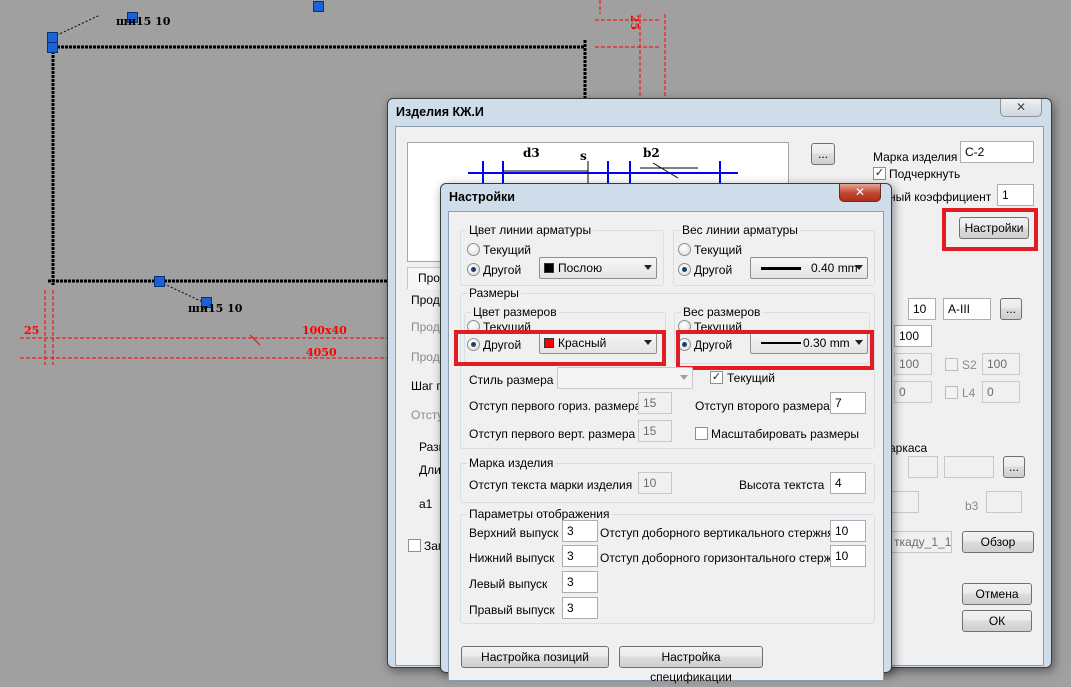 Image resolution: width=1071 pixels, height=687 pixels. Describe the element at coordinates (717, 533) in the screenshot. I see `extra-vert-label: Отступ доборного вертикального стержня` at that location.